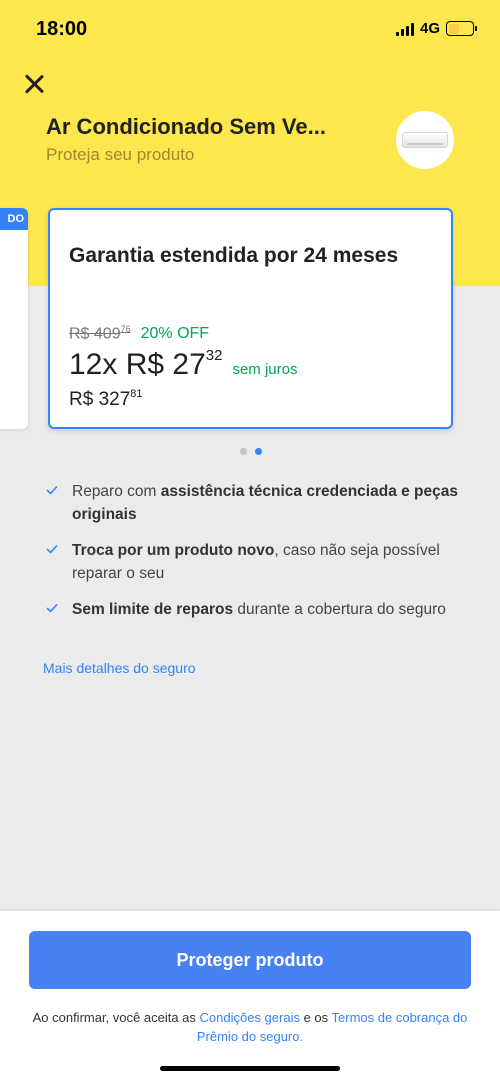 This screenshot has width=500, height=1082. I want to click on close-icon, so click(34, 84).